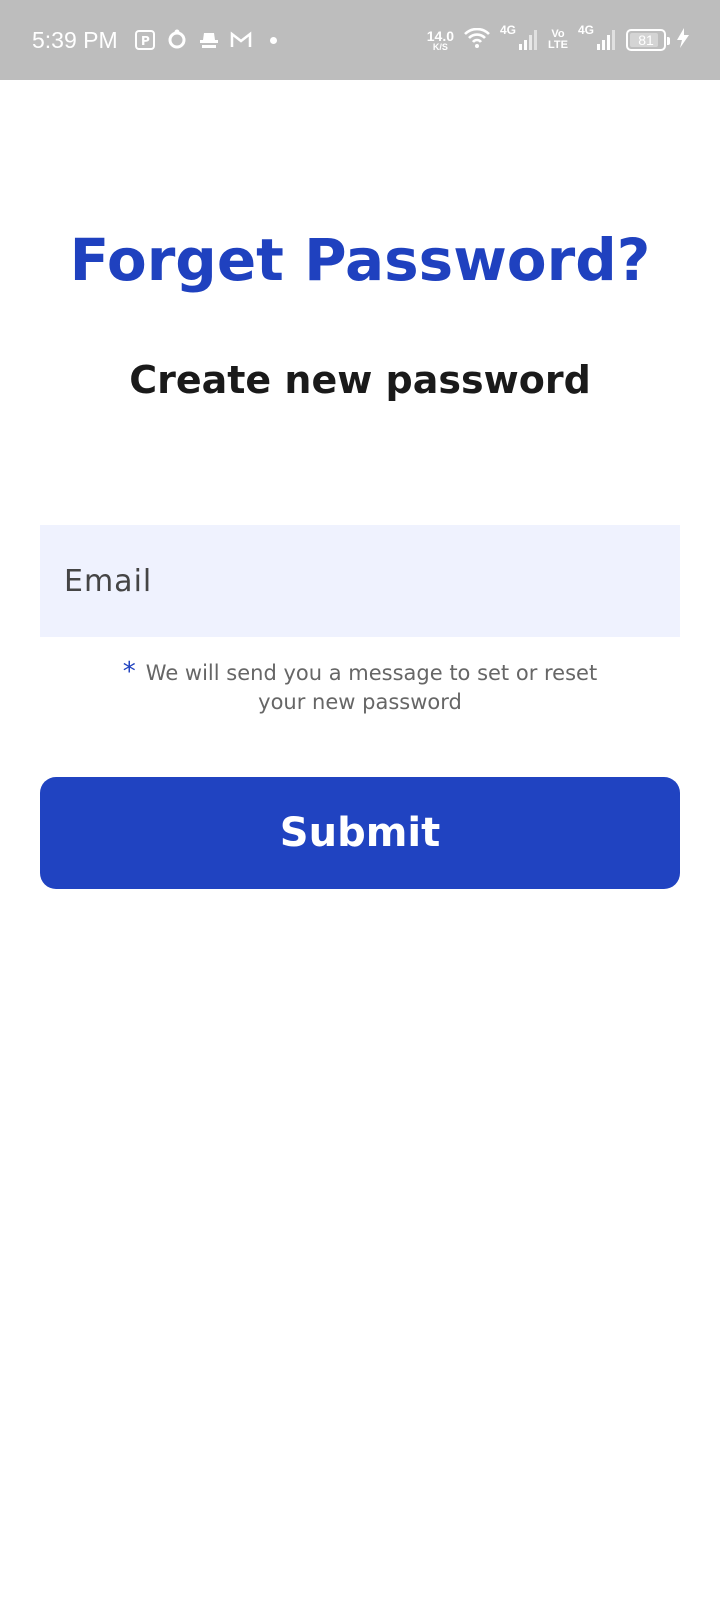 The width and height of the screenshot is (720, 1612). I want to click on page-subtitle: Create new password, so click(360, 380).